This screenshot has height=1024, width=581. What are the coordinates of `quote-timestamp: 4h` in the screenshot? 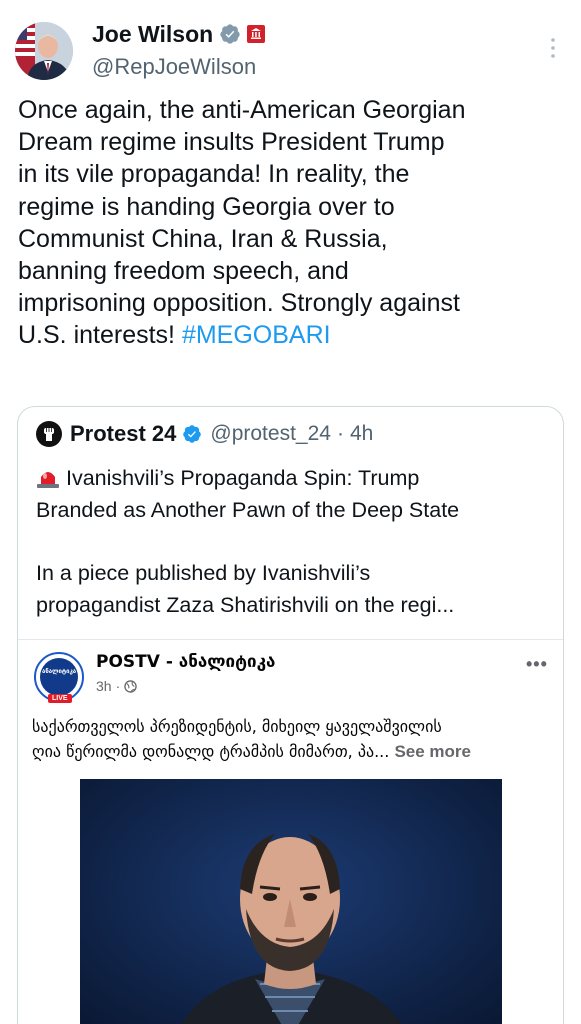 It's located at (361, 434).